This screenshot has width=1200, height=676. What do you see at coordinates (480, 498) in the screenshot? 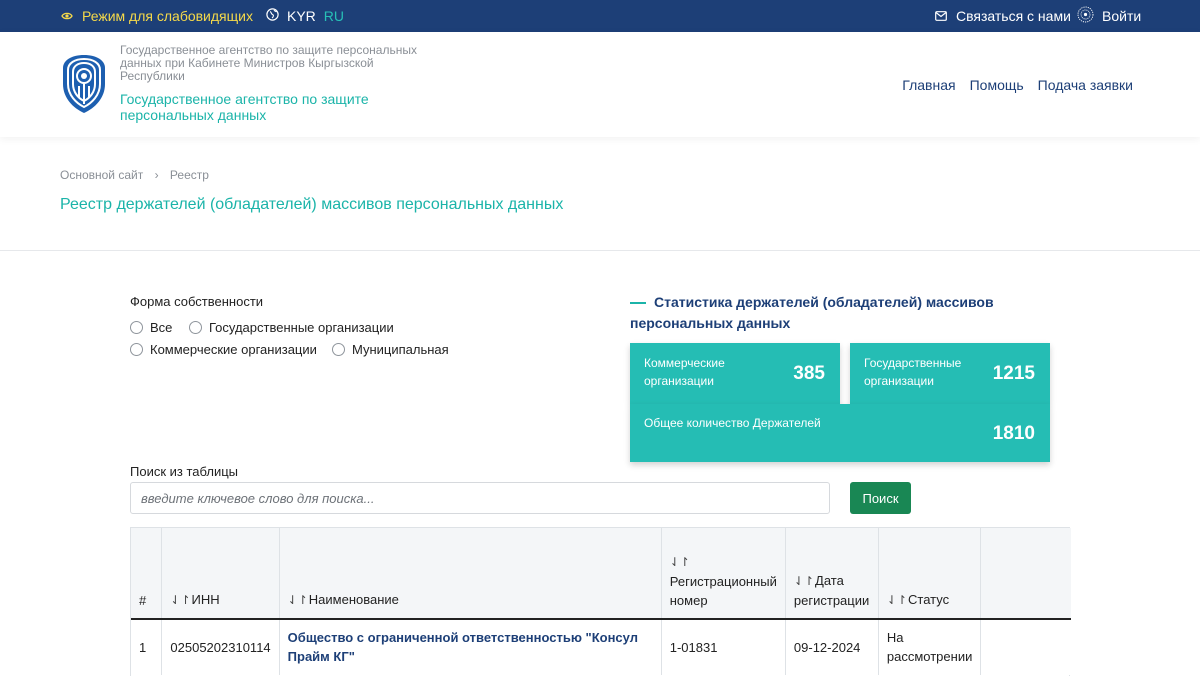
I see `table-search-input` at bounding box center [480, 498].